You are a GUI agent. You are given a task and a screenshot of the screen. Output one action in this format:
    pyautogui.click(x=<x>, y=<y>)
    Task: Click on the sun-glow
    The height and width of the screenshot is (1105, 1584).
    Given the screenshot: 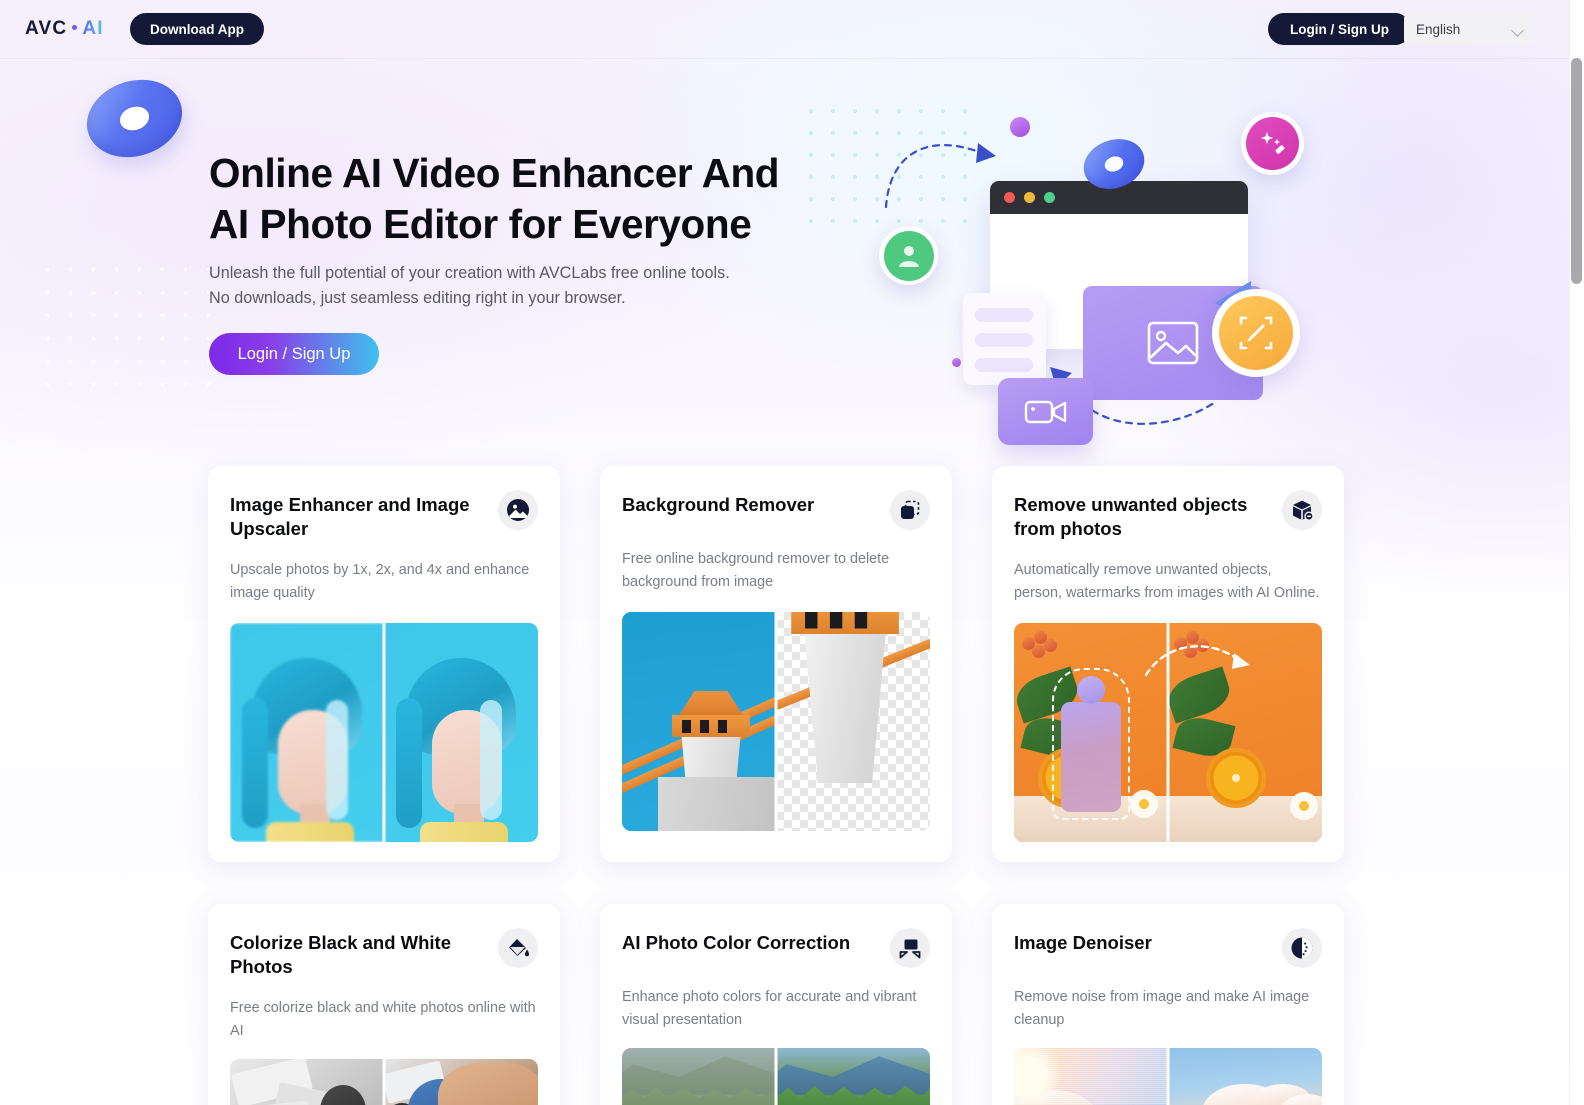 What is the action you would take?
    pyautogui.click(x=1038, y=1076)
    